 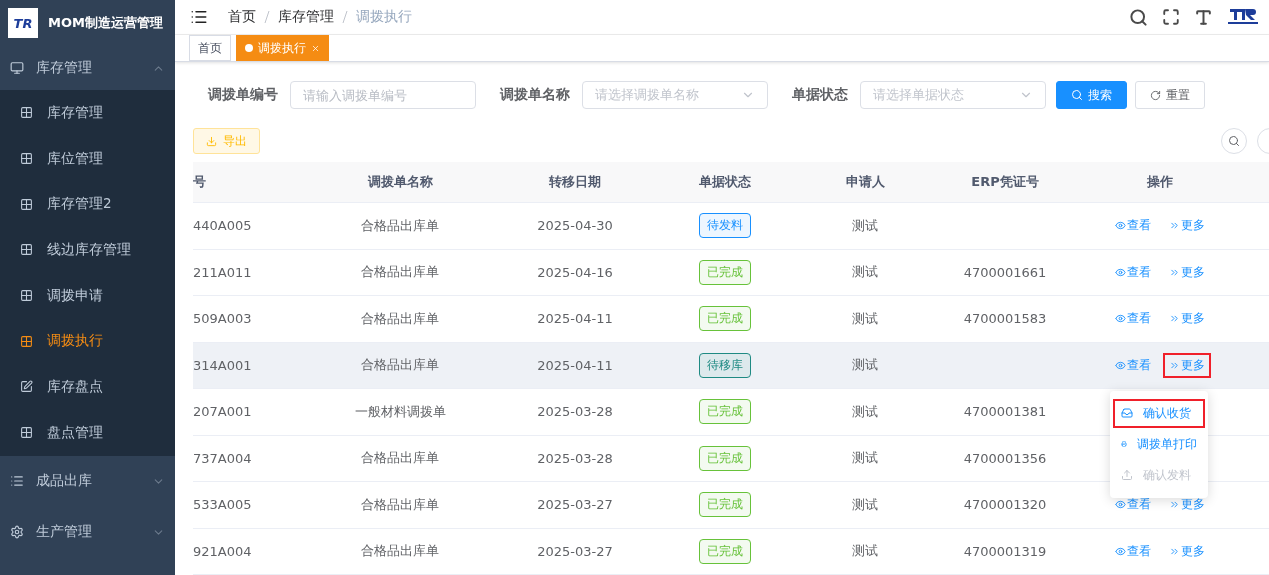 What do you see at coordinates (87, 204) in the screenshot?
I see `sidebar-item: 库存管理2` at bounding box center [87, 204].